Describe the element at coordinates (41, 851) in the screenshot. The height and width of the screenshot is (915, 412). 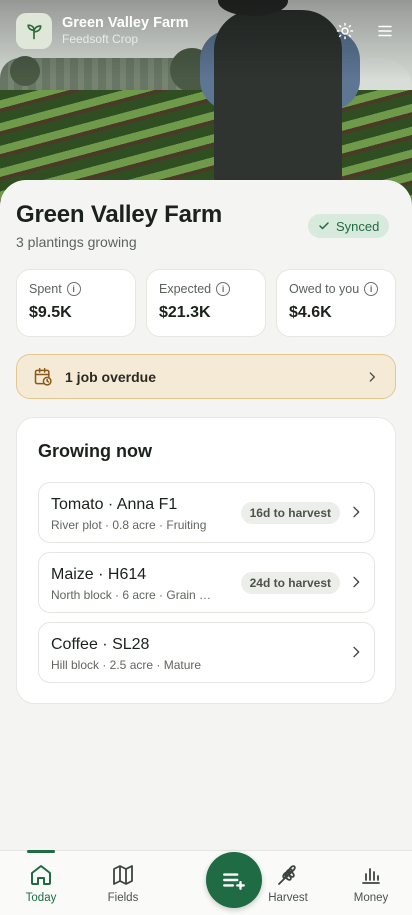
I see `active-indicator` at that location.